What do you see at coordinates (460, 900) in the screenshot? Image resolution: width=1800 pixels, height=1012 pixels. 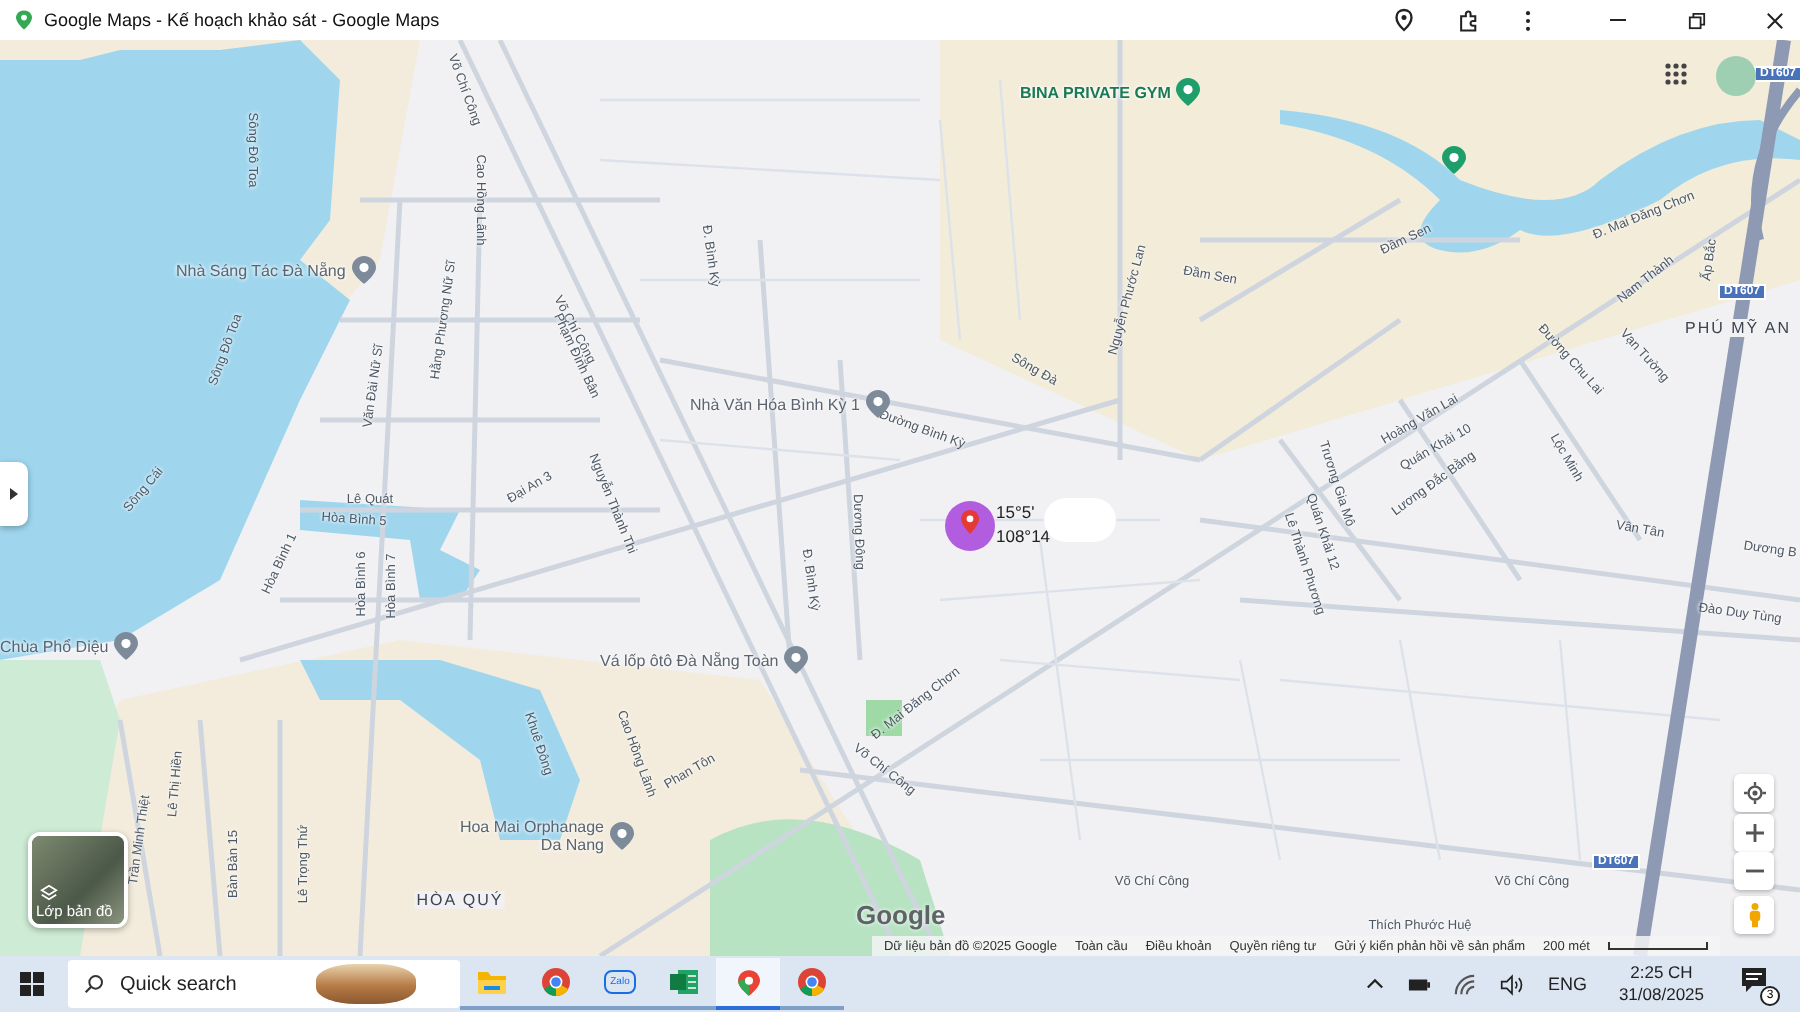 I see `area-label: HÒA QUÝ` at bounding box center [460, 900].